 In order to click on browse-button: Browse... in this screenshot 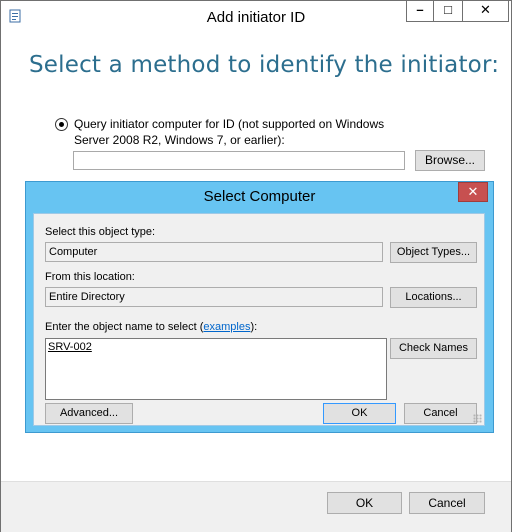, I will do `click(450, 160)`.